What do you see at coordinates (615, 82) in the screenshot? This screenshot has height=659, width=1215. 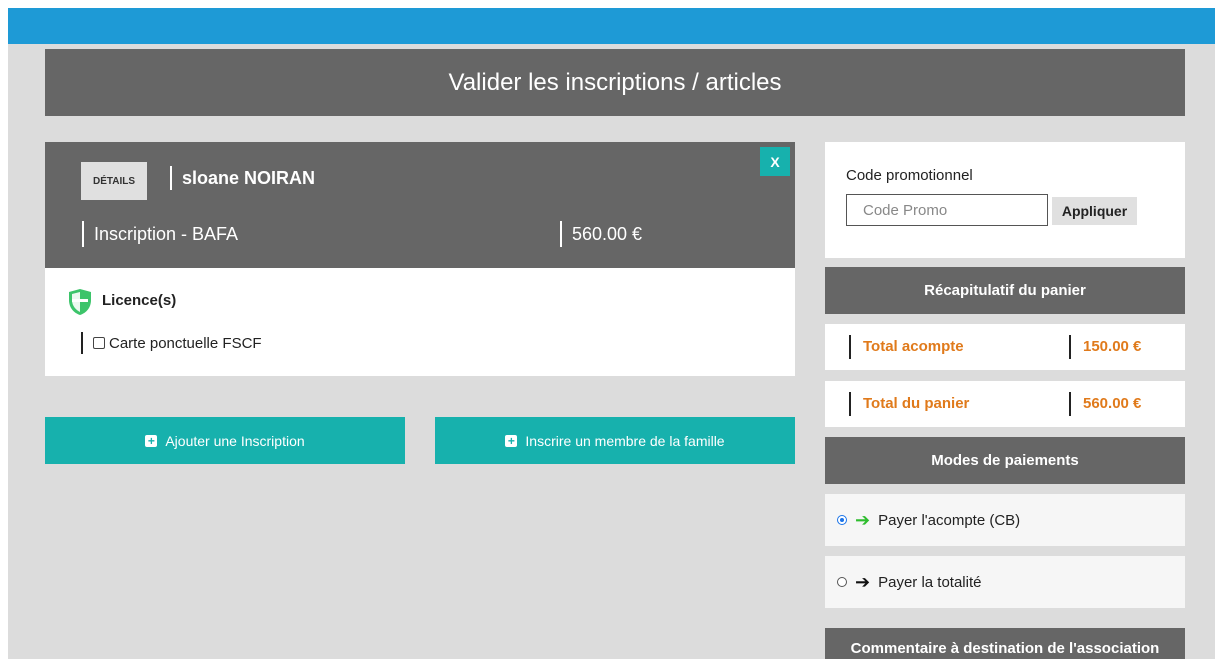 I see `page-title: Valider les inscriptions / articles` at bounding box center [615, 82].